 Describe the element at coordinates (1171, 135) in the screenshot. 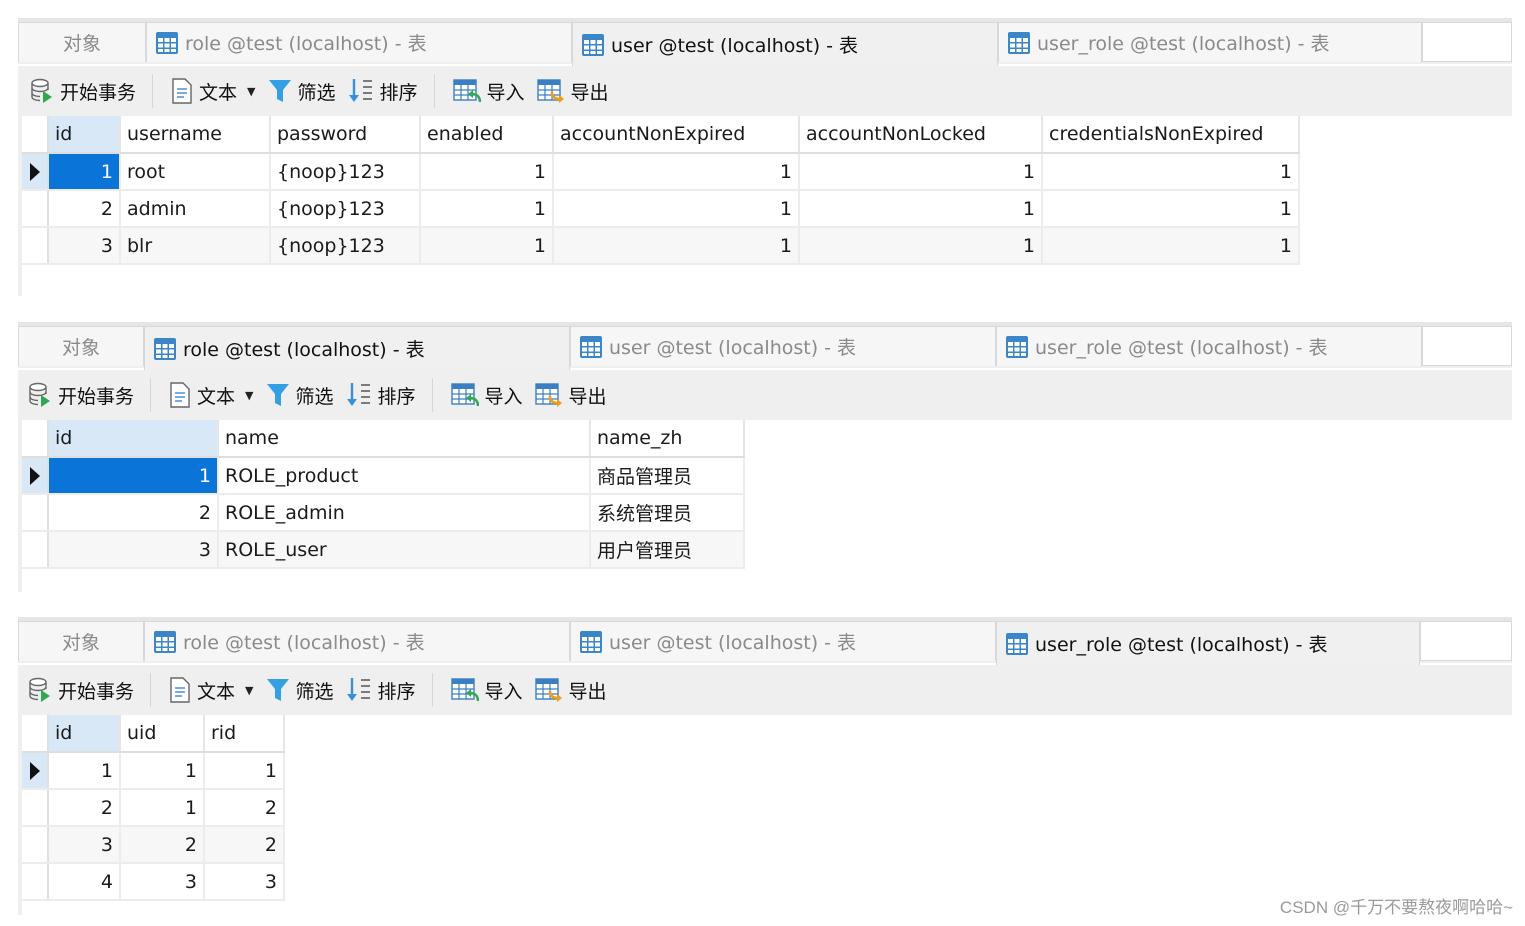

I see `column-header-credentialsnonexpired: credentialsNonExpired` at that location.